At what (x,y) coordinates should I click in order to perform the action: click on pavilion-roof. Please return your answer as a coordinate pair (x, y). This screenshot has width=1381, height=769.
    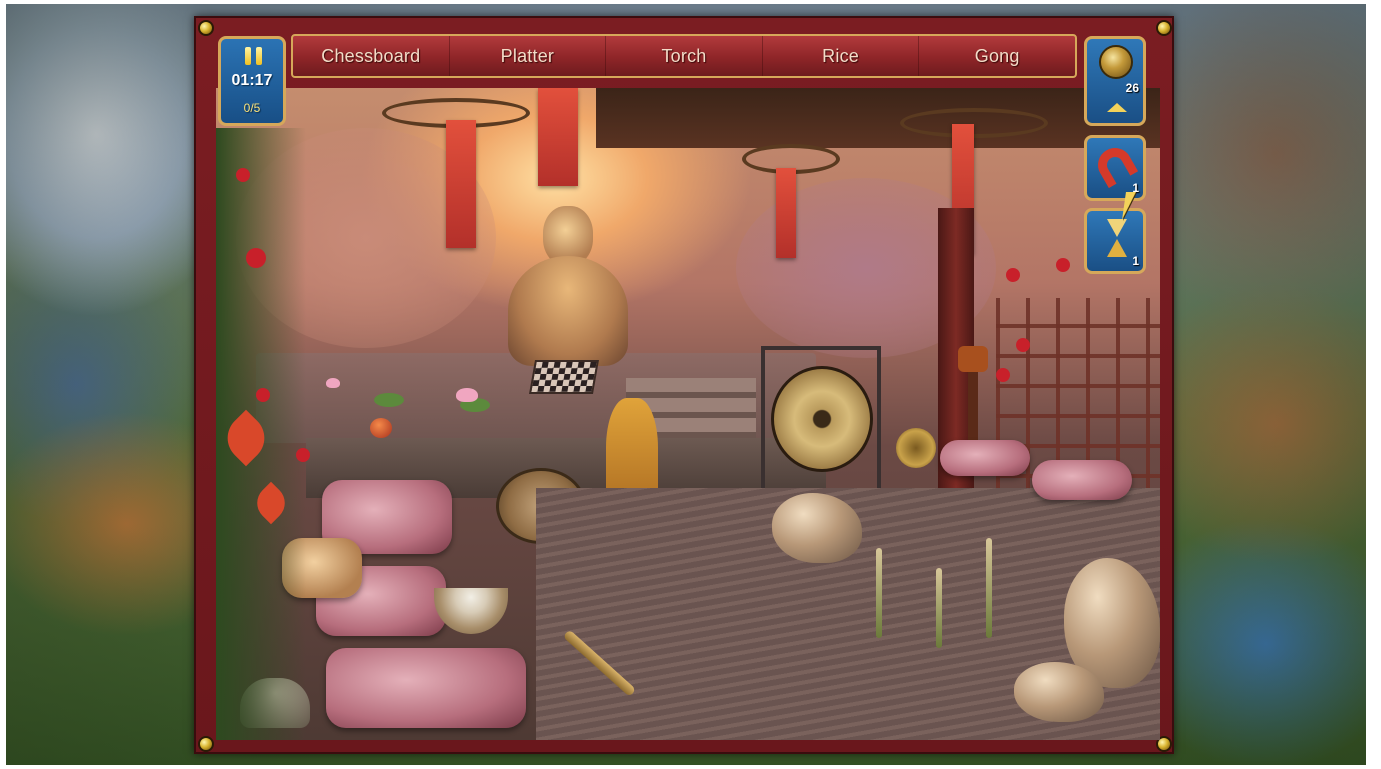
    Looking at the image, I should click on (878, 118).